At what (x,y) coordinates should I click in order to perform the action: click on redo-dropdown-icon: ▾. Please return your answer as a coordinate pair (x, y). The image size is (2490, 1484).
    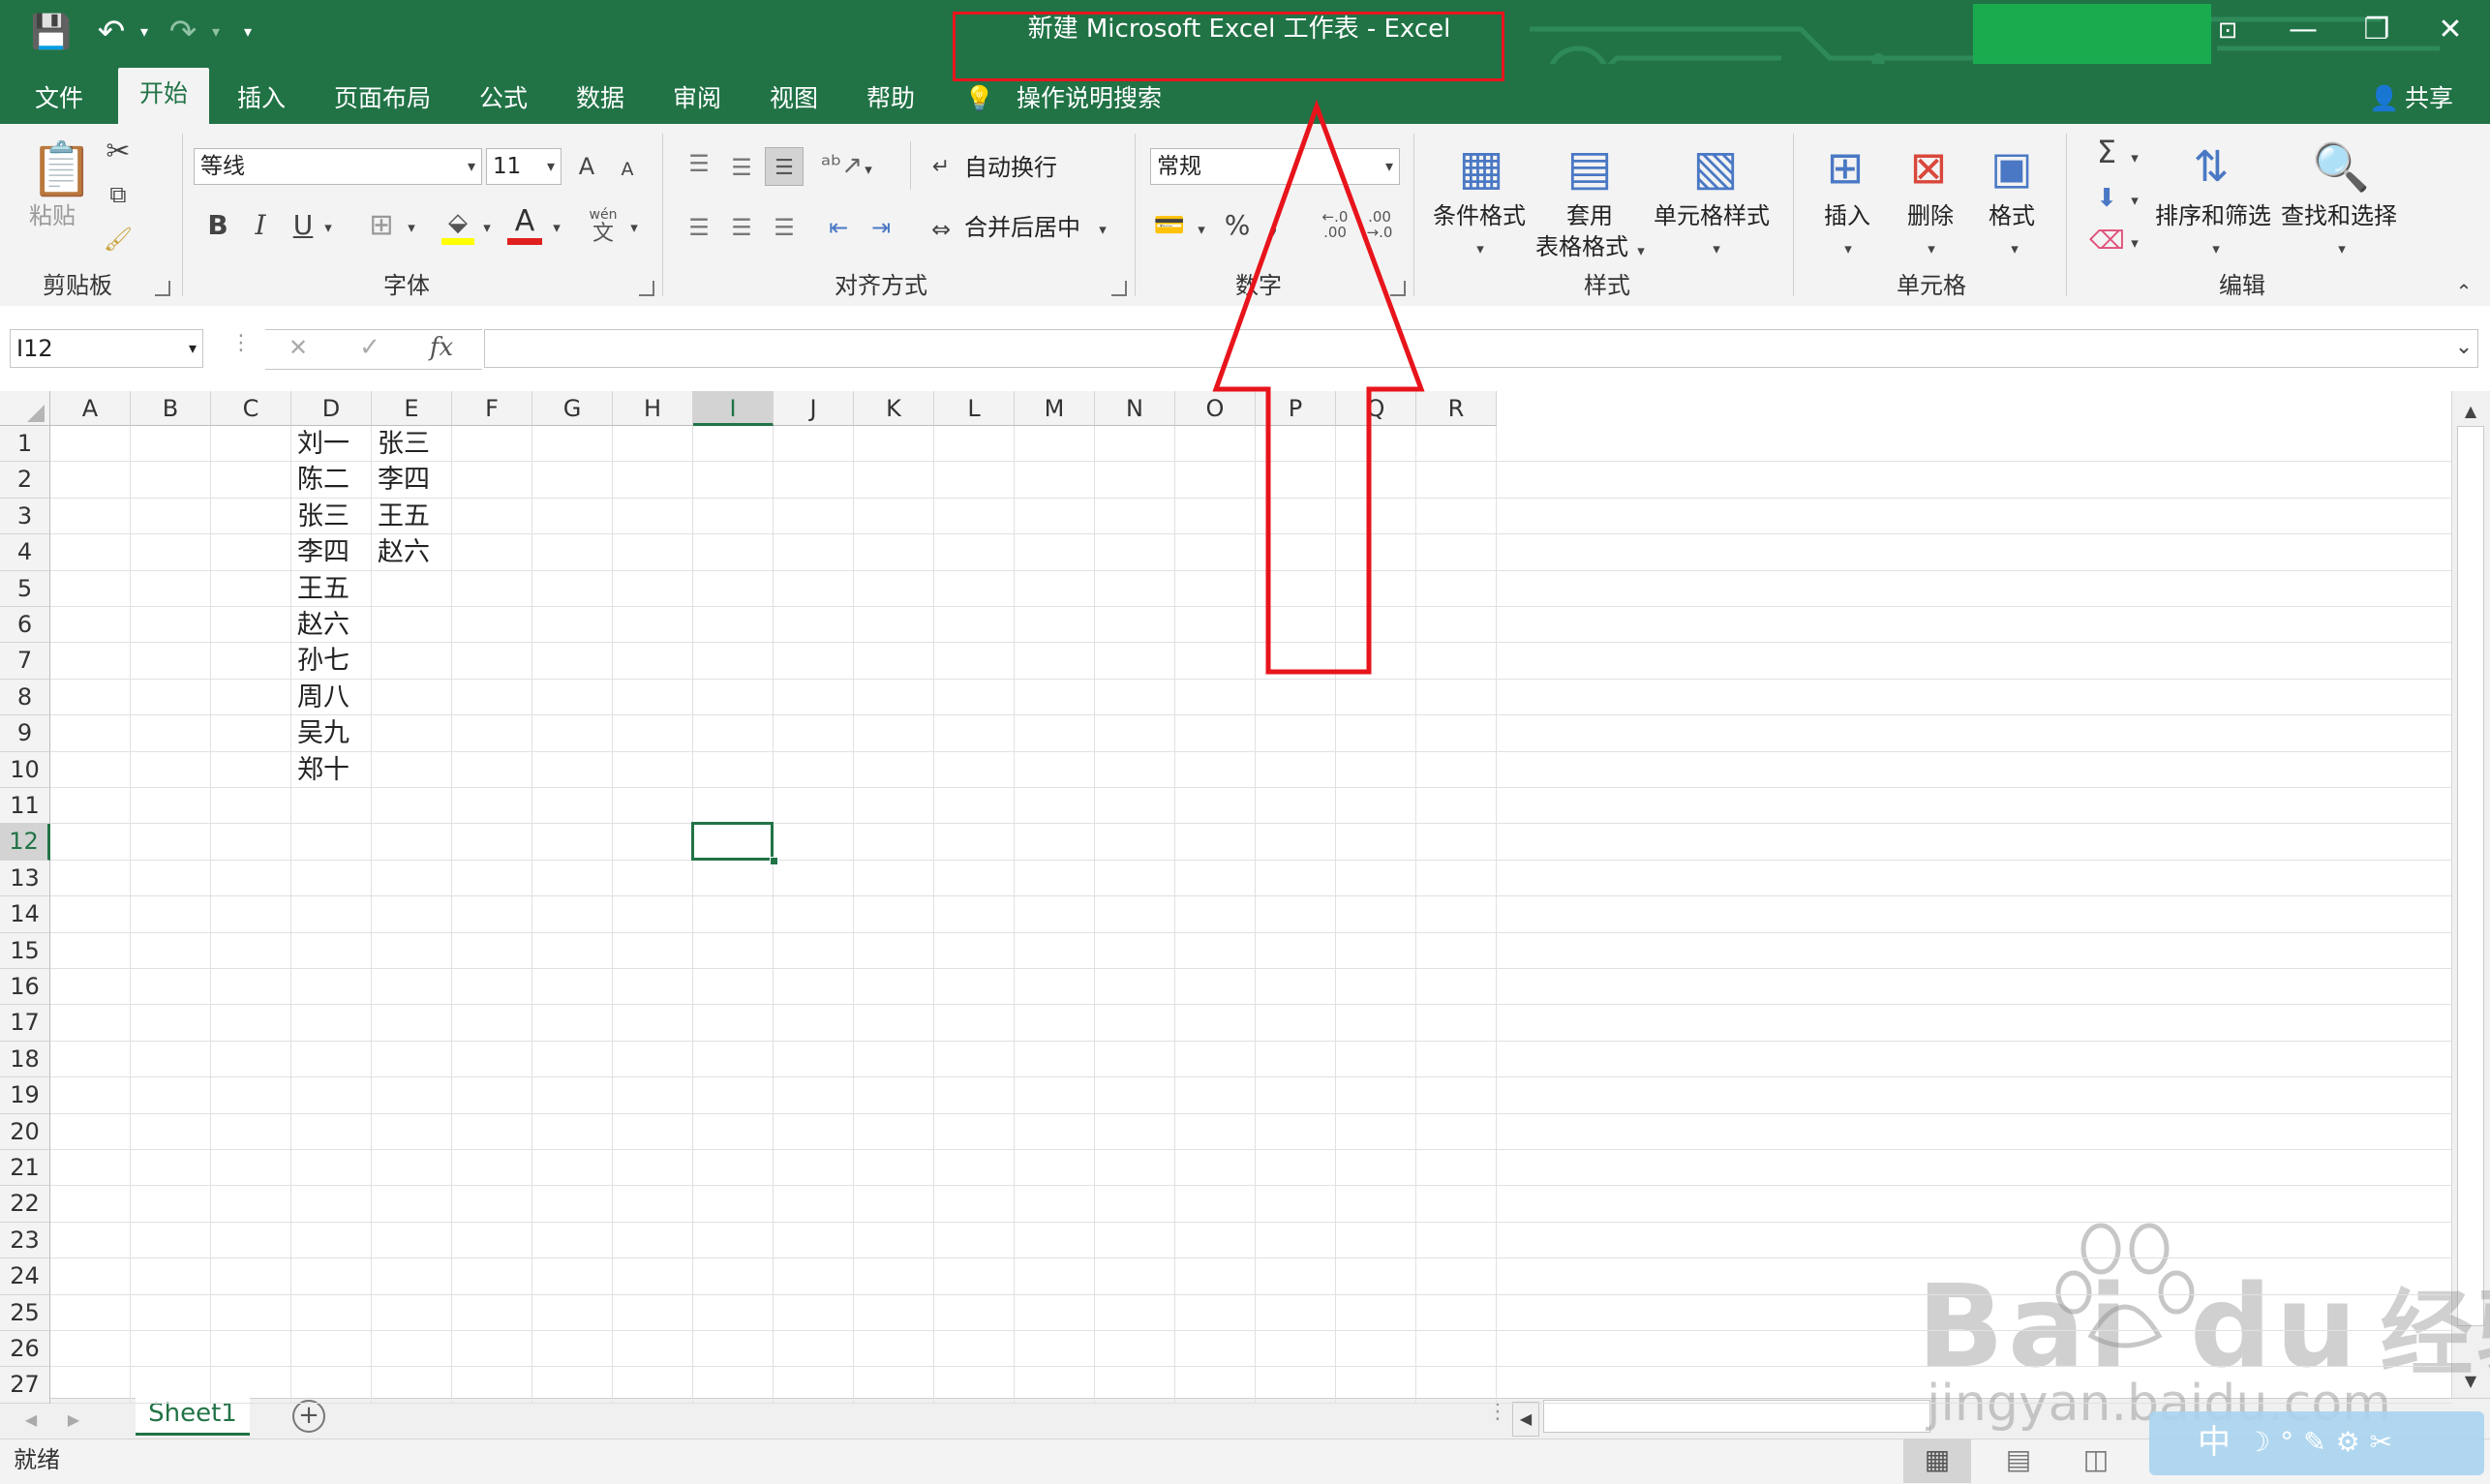
    Looking at the image, I should click on (216, 32).